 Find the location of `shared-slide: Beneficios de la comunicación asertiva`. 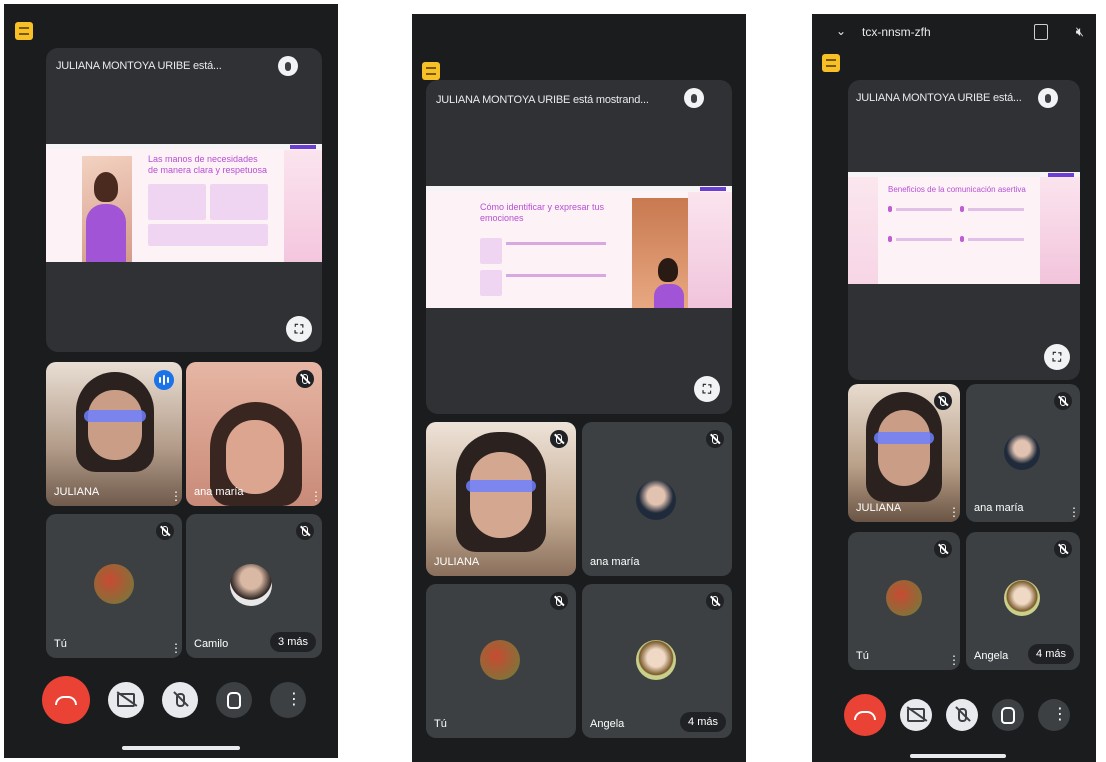

shared-slide: Beneficios de la comunicación asertiva is located at coordinates (964, 228).